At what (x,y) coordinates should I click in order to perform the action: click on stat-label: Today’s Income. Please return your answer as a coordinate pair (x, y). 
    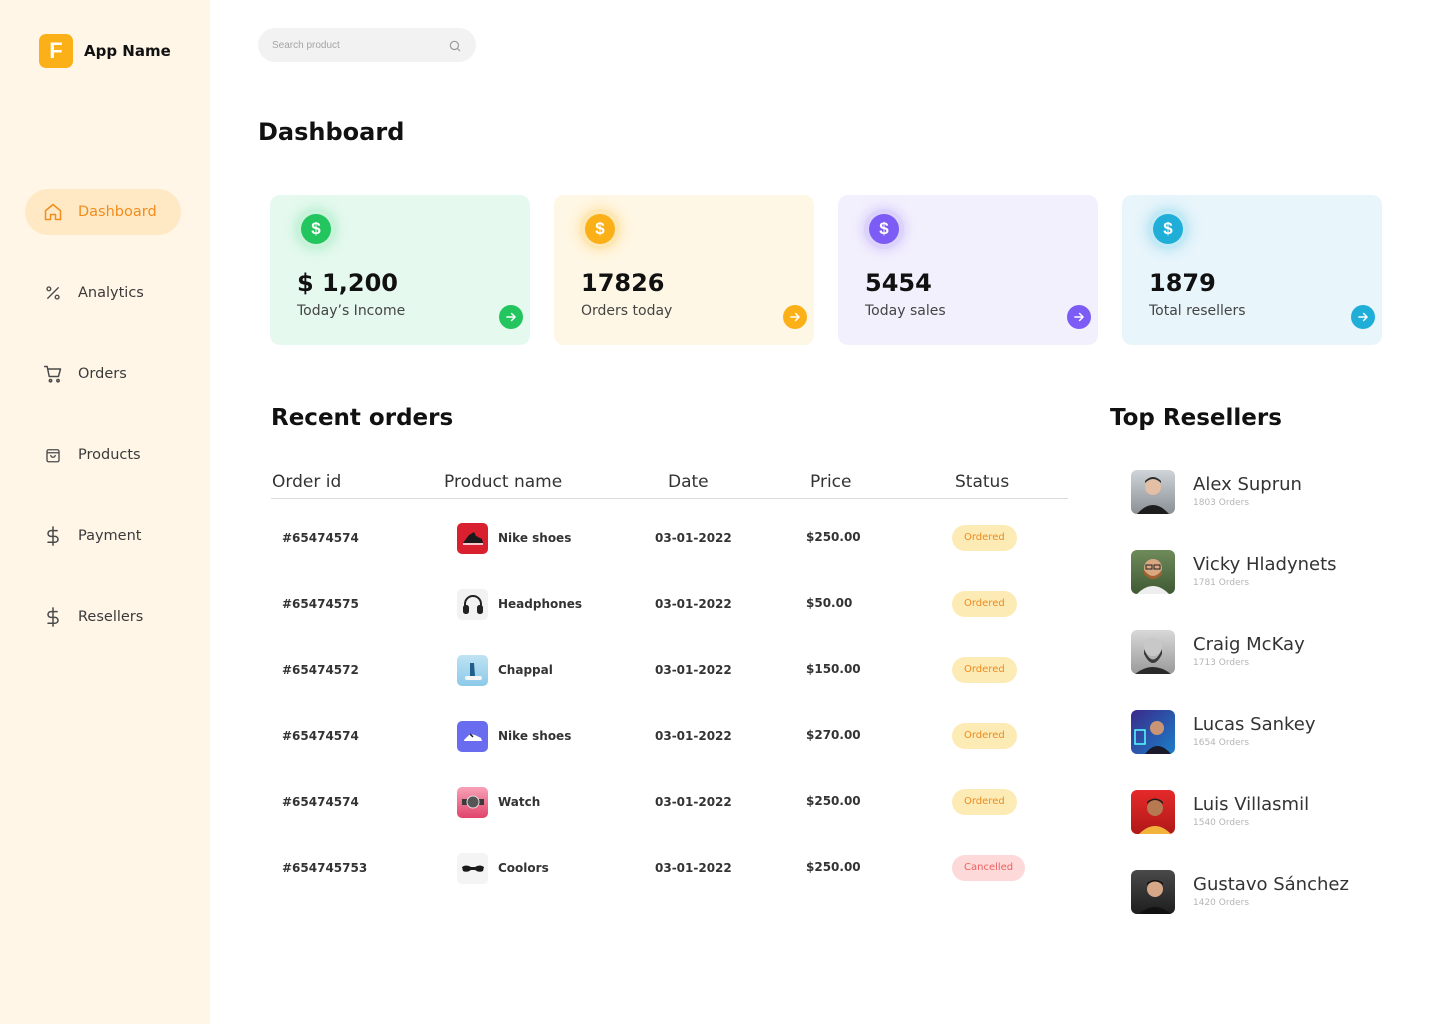
    Looking at the image, I should click on (351, 311).